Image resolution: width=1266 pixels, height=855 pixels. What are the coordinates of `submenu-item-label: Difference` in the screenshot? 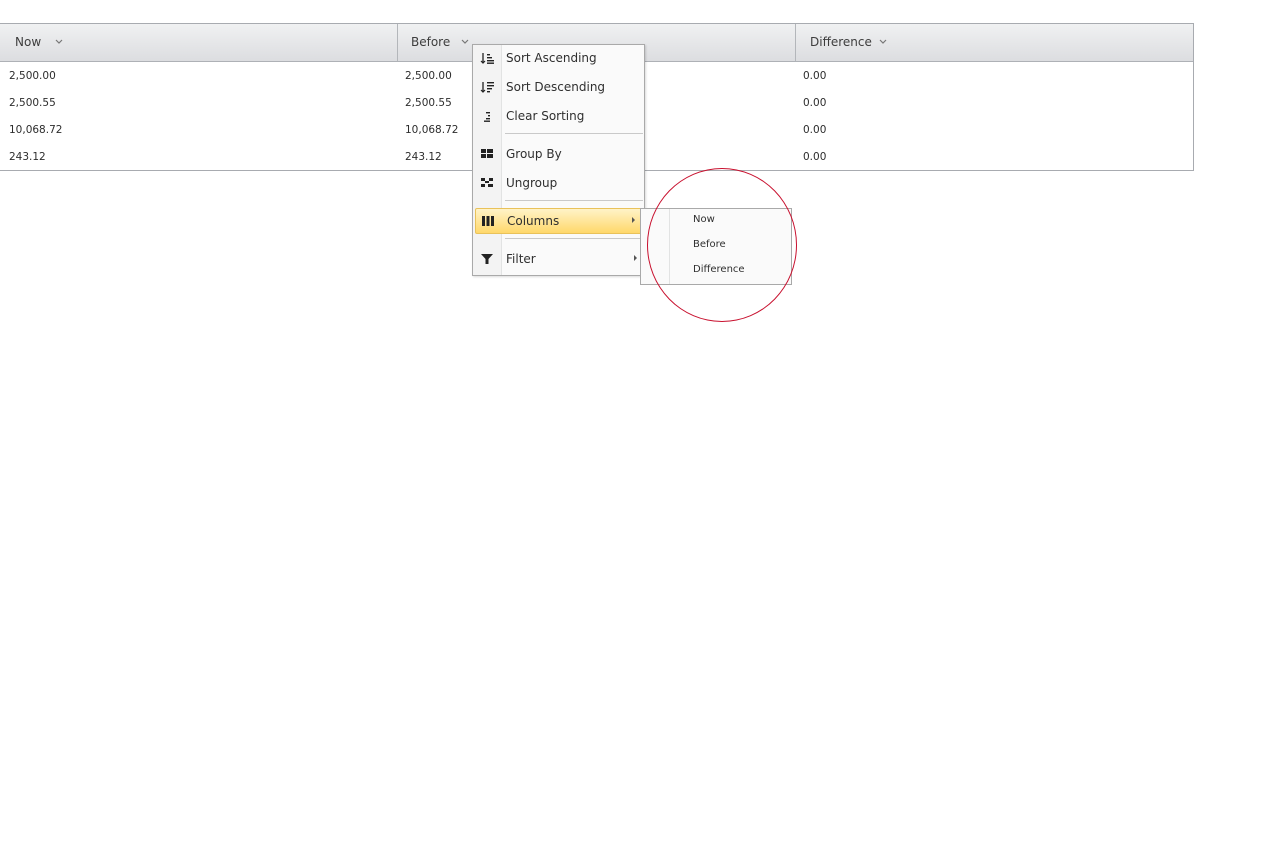 It's located at (719, 269).